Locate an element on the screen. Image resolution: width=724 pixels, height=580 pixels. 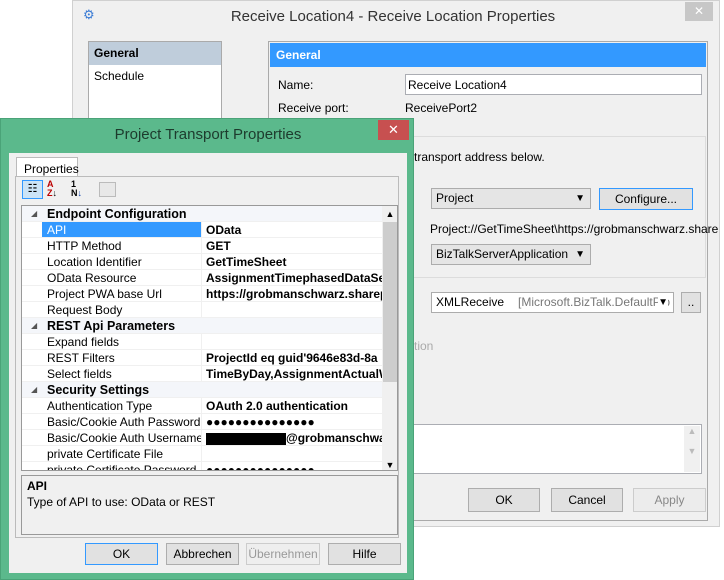
property-value: ProjectId eq guid'9646e83d-8a is located at coordinates (292, 358).